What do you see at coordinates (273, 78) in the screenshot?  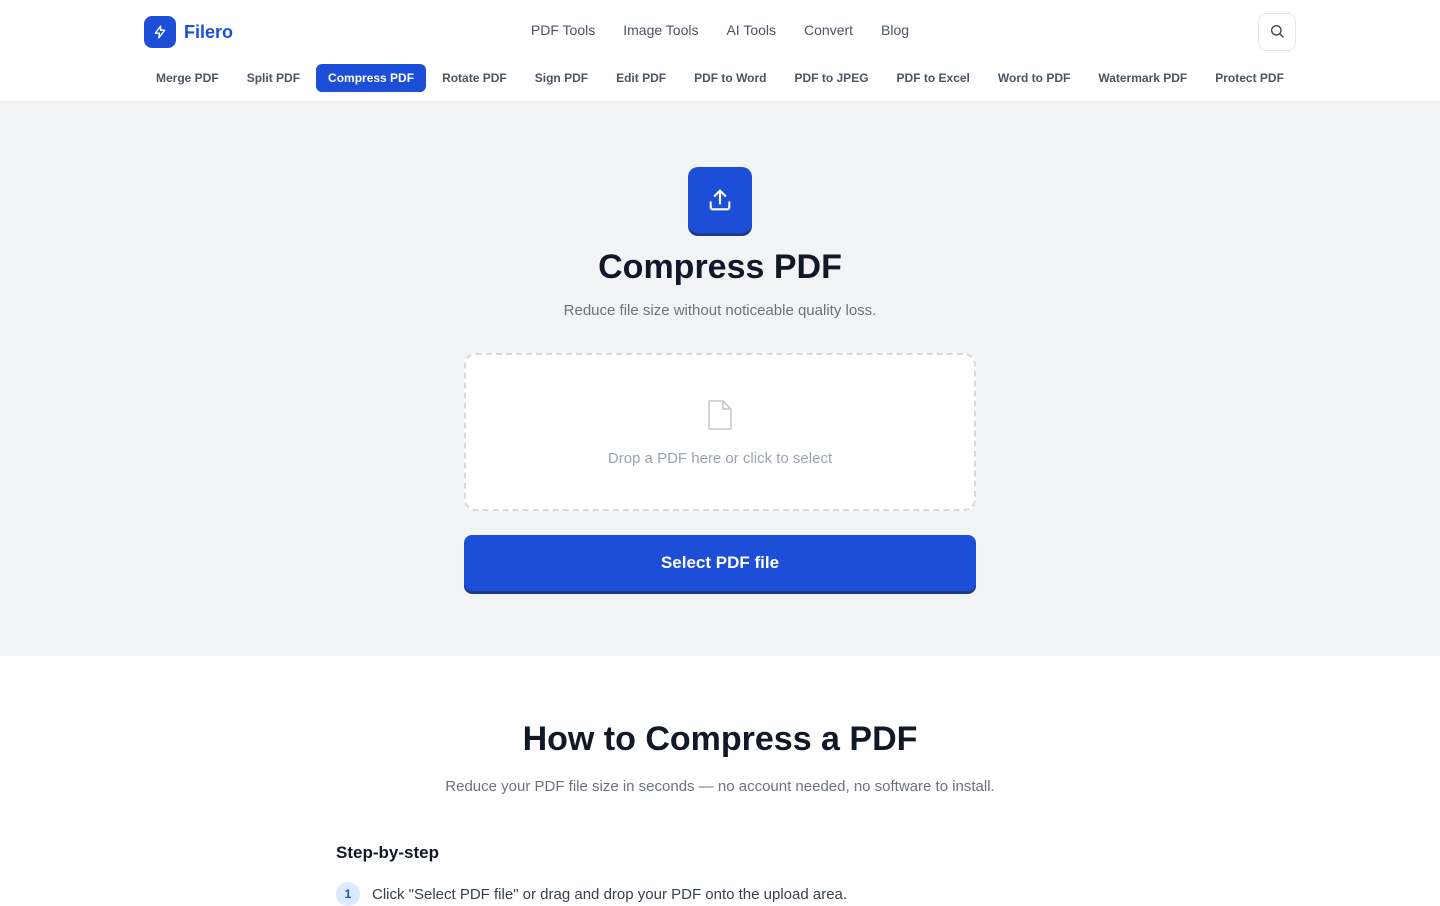 I see `tool-tab-split-pdf: Split PDF` at bounding box center [273, 78].